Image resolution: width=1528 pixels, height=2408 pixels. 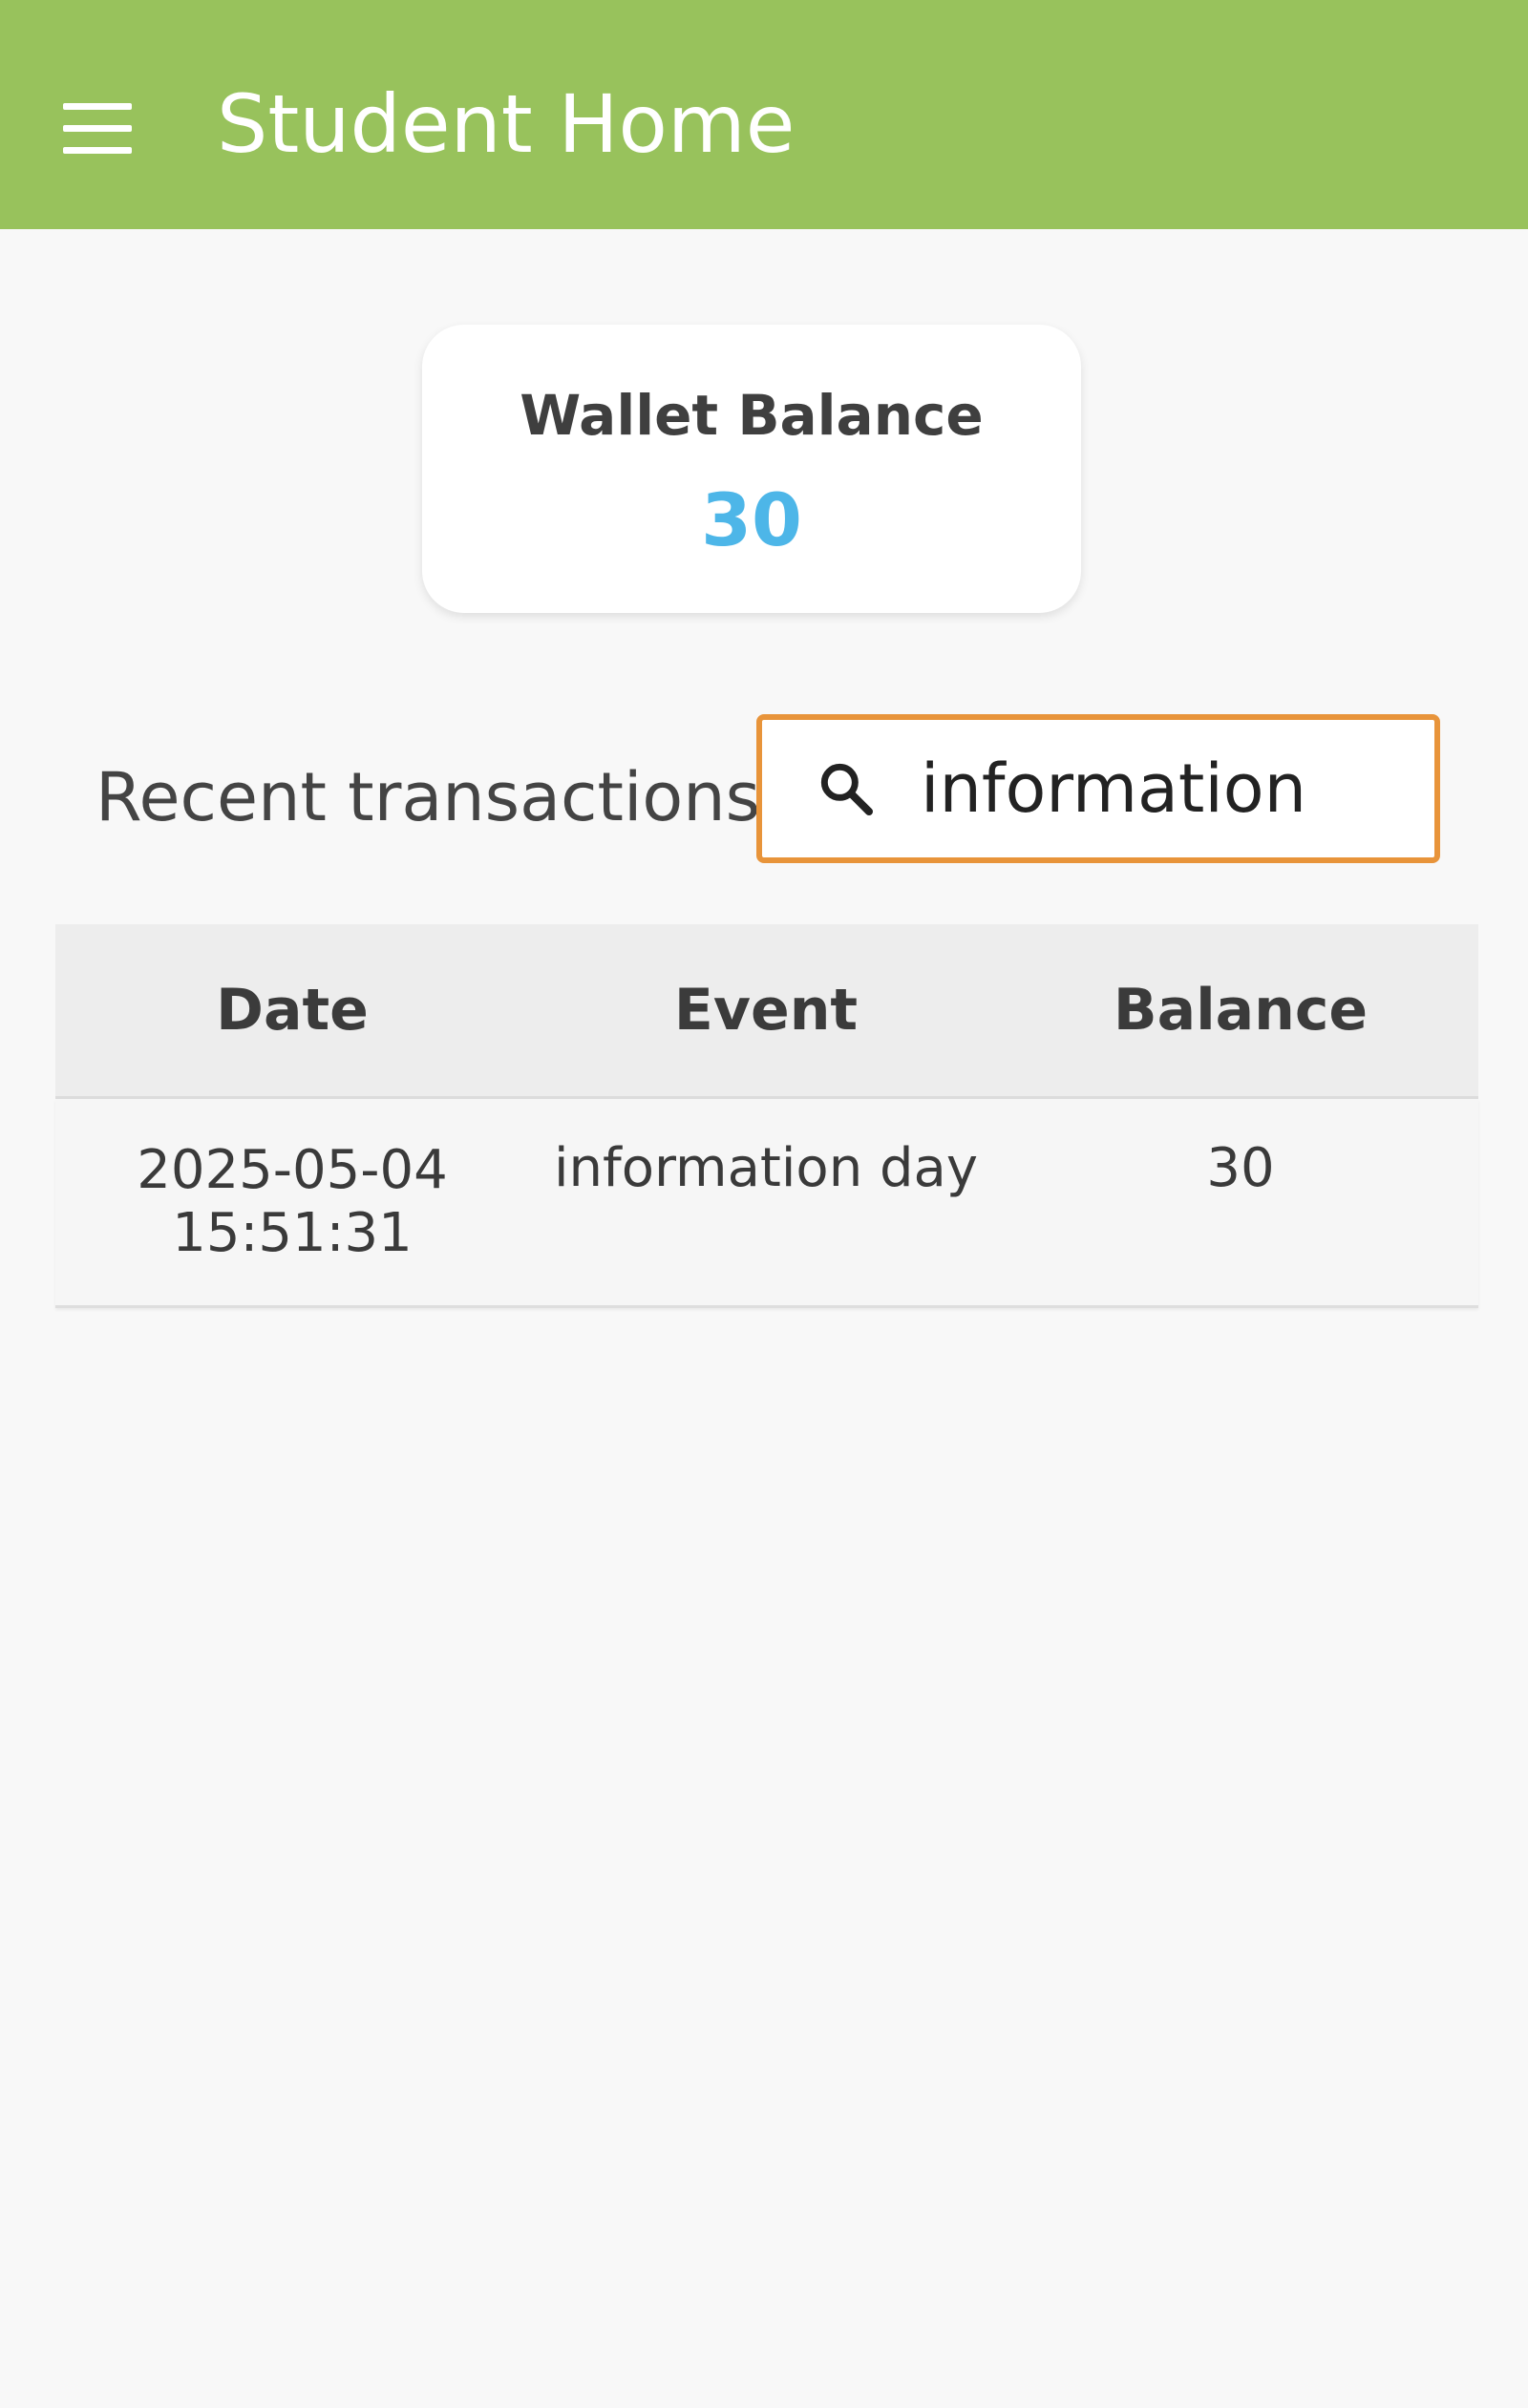 I want to click on column-header-balance: Balance, so click(x=1240, y=1010).